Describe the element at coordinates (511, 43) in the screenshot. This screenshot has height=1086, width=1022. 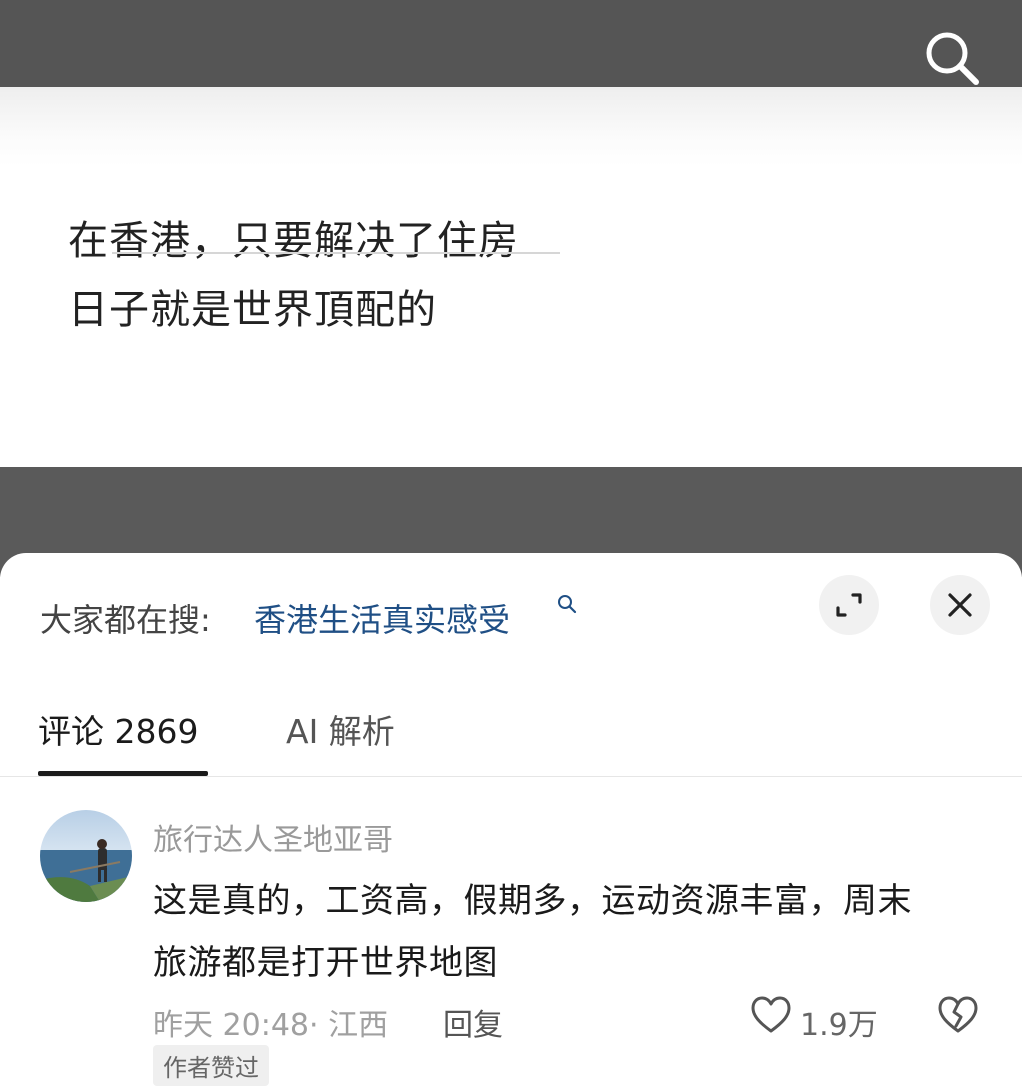
I see `top-bar` at that location.